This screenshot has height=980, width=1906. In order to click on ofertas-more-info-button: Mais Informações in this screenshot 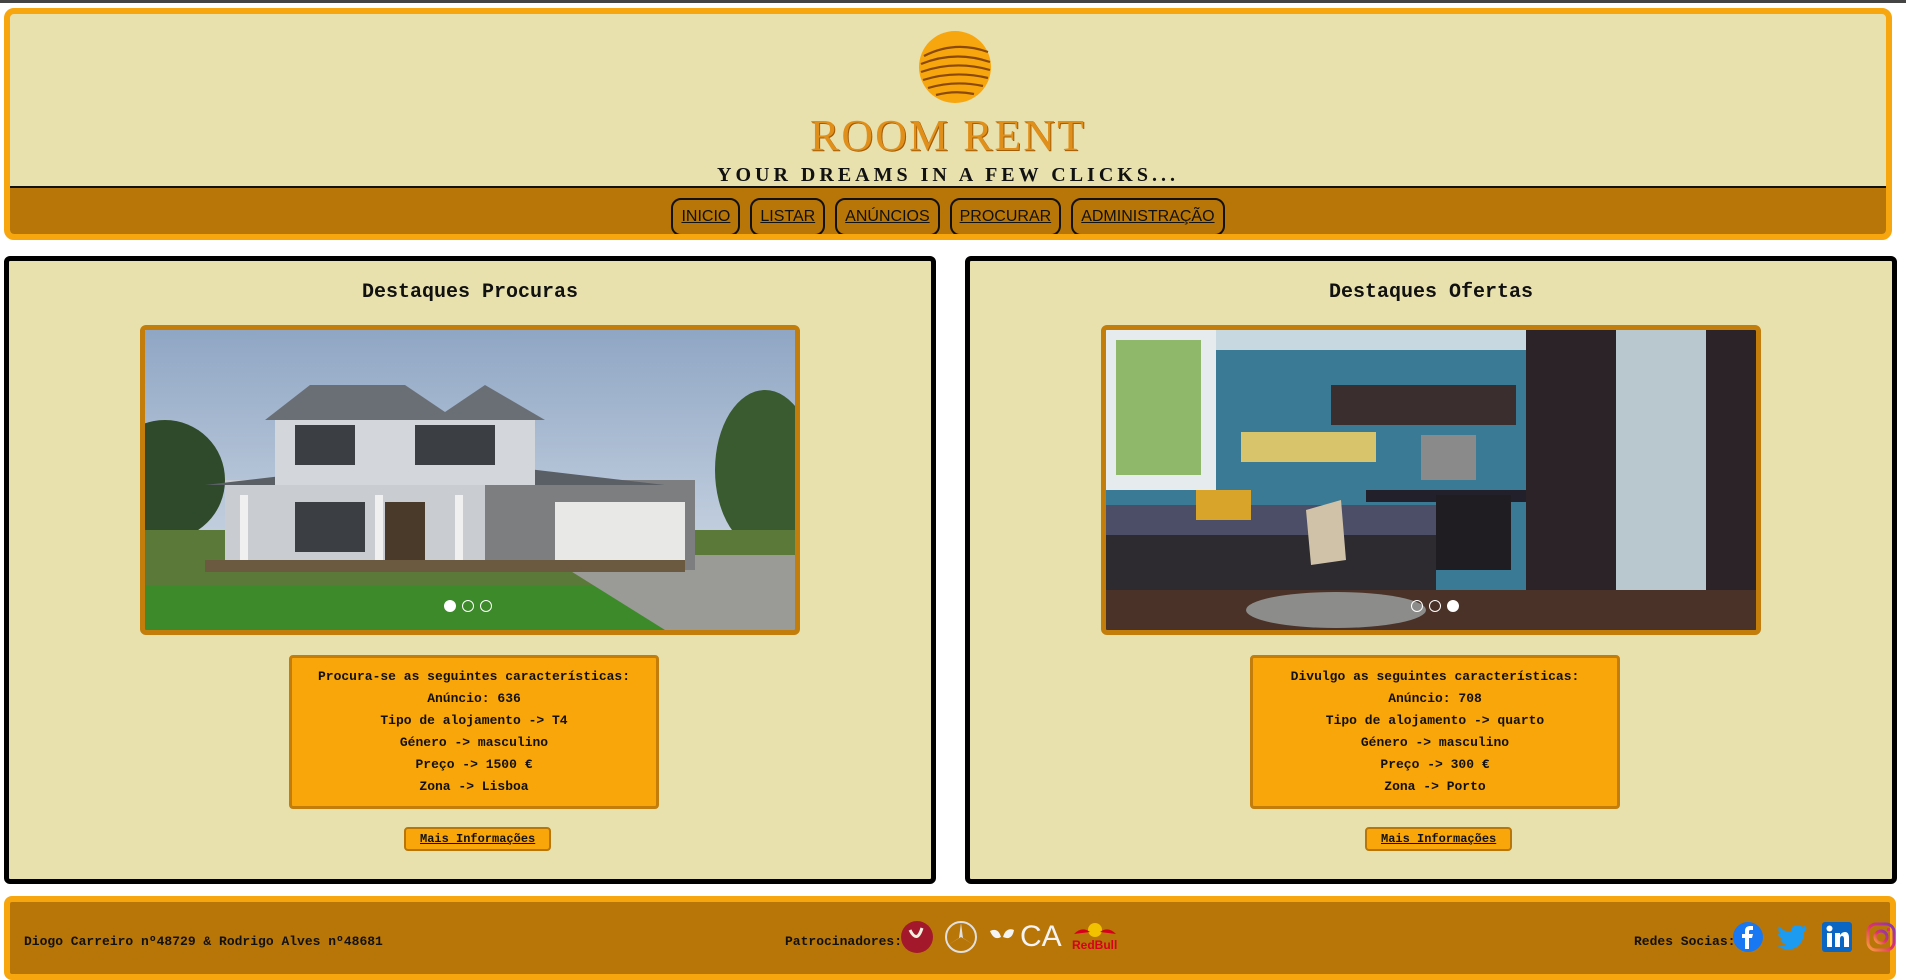, I will do `click(1439, 839)`.